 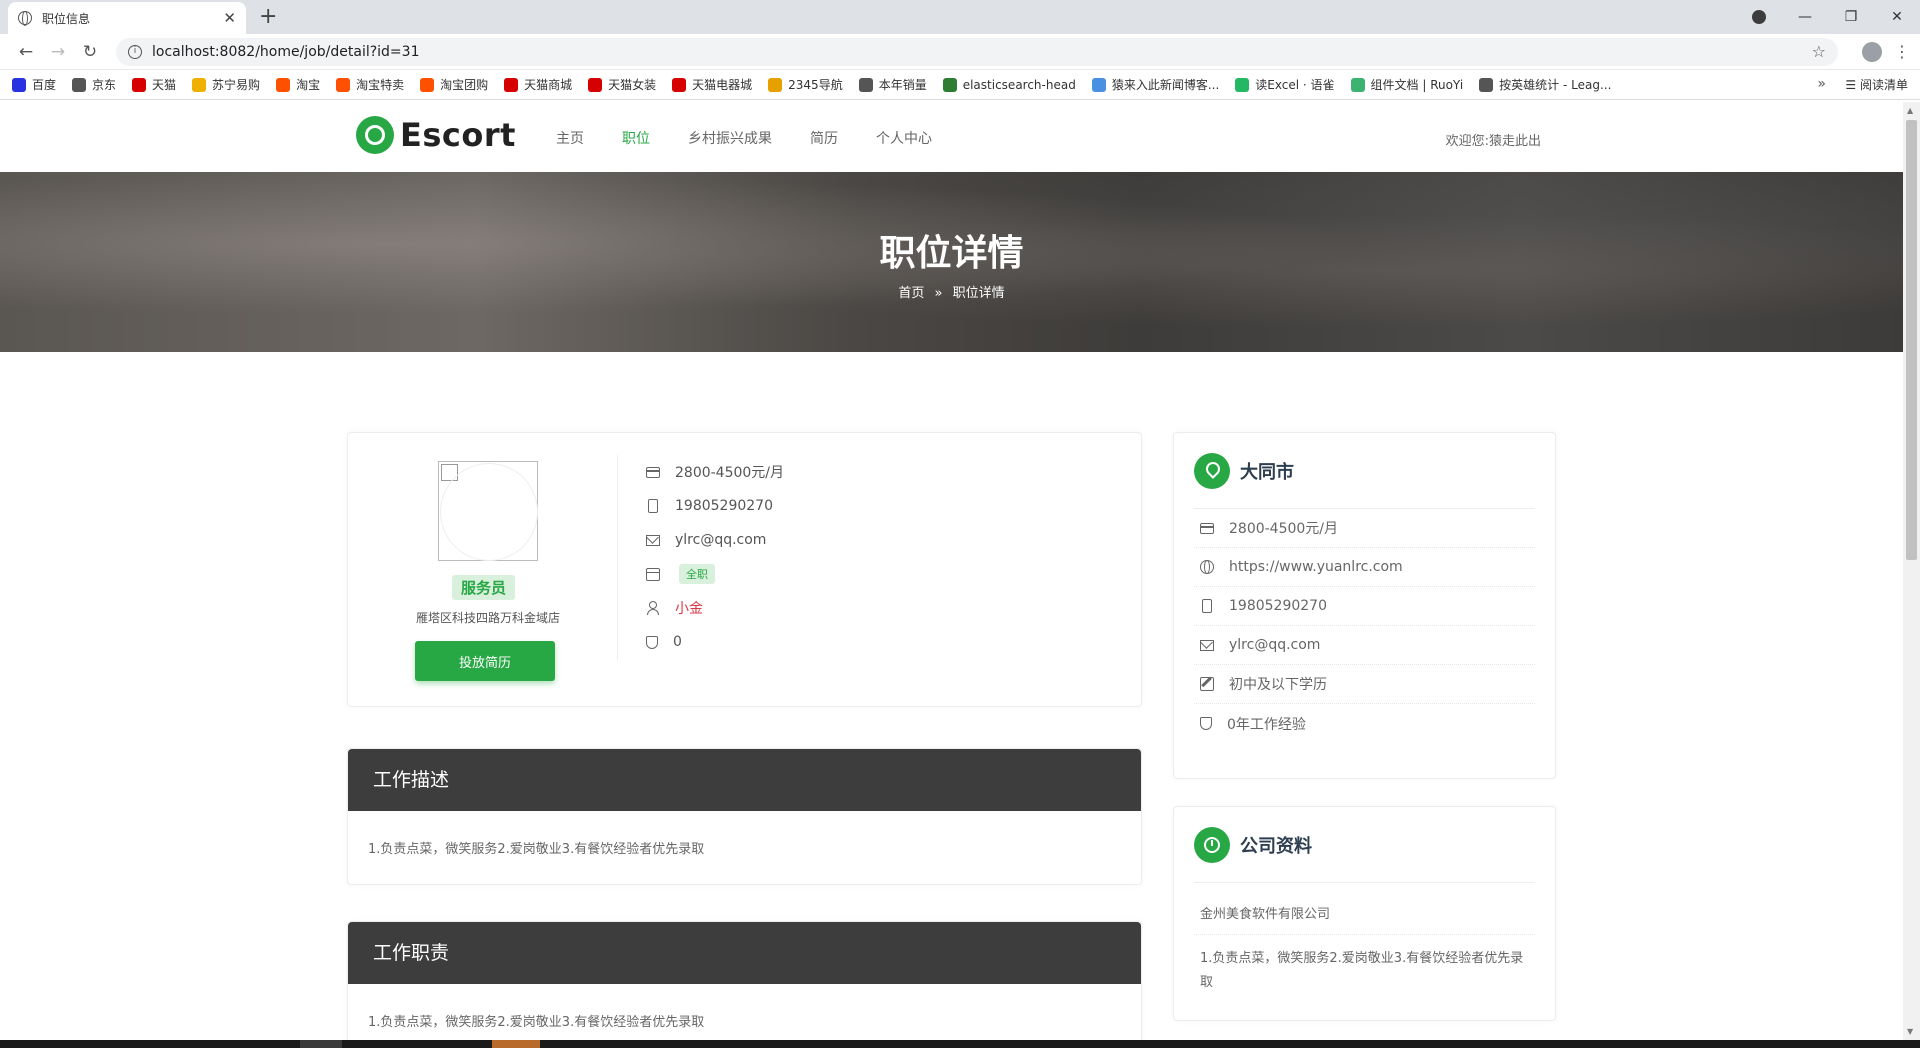 What do you see at coordinates (1009, 84) in the screenshot?
I see `bookmark-item: elasticsearch-head` at bounding box center [1009, 84].